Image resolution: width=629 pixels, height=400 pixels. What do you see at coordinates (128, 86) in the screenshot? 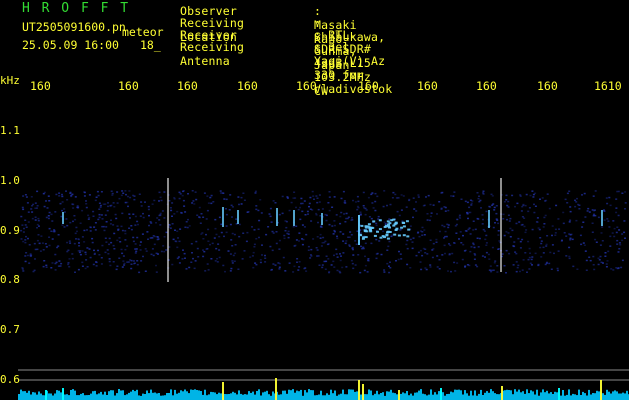
I see `x-tick: 160` at bounding box center [128, 86].